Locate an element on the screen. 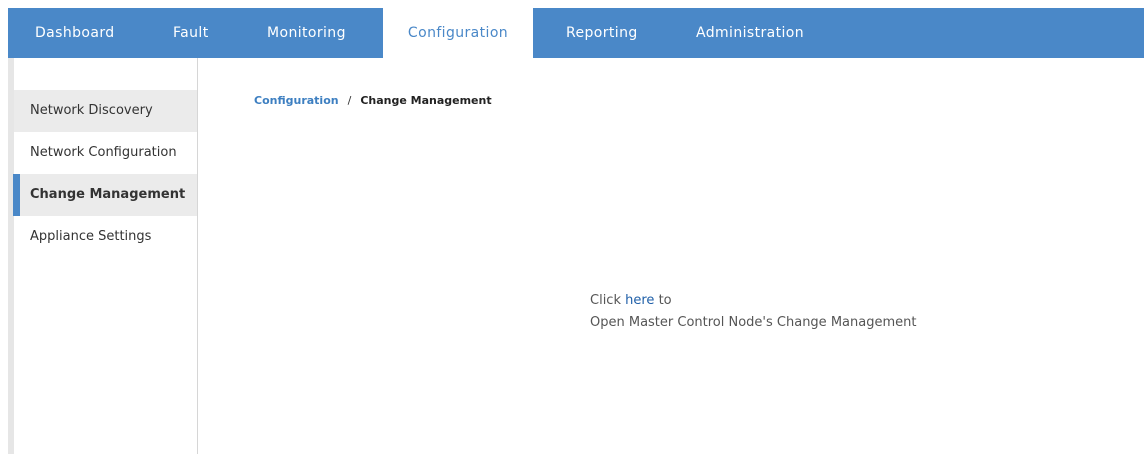 The height and width of the screenshot is (454, 1144). tab-dashboard: Dashboard is located at coordinates (75, 33).